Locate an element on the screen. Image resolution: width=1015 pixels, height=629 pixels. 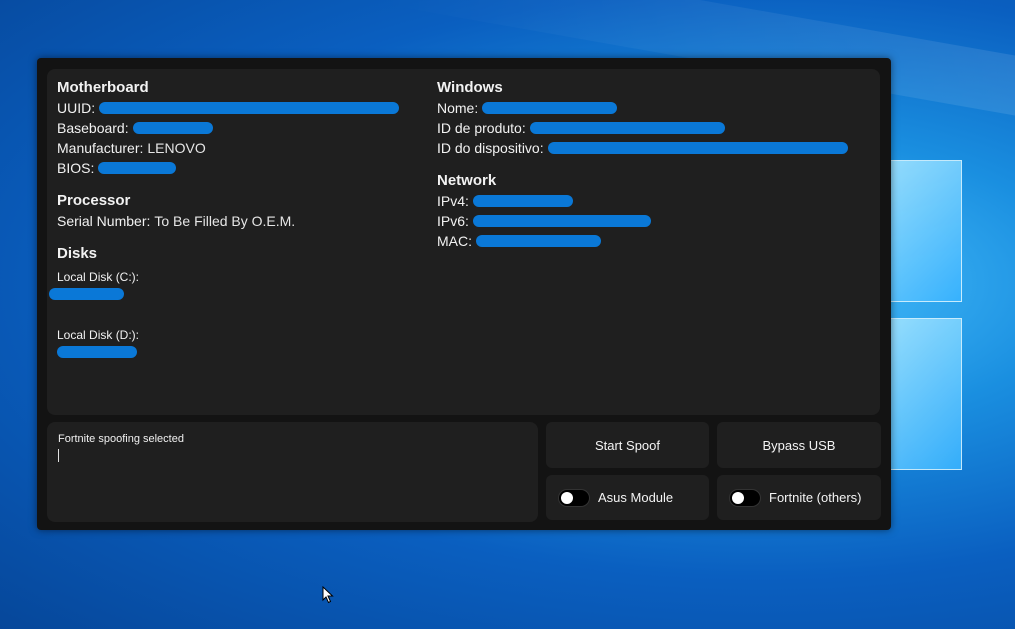
ipv6-row: IPv6: is located at coordinates (657, 221).